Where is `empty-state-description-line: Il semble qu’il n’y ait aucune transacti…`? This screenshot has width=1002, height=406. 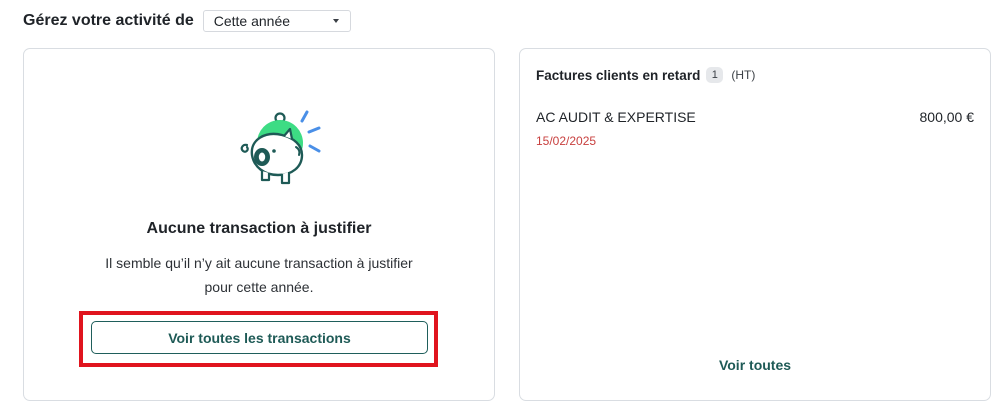
empty-state-description-line: Il semble qu’il n’y ait aucune transacti… is located at coordinates (259, 263).